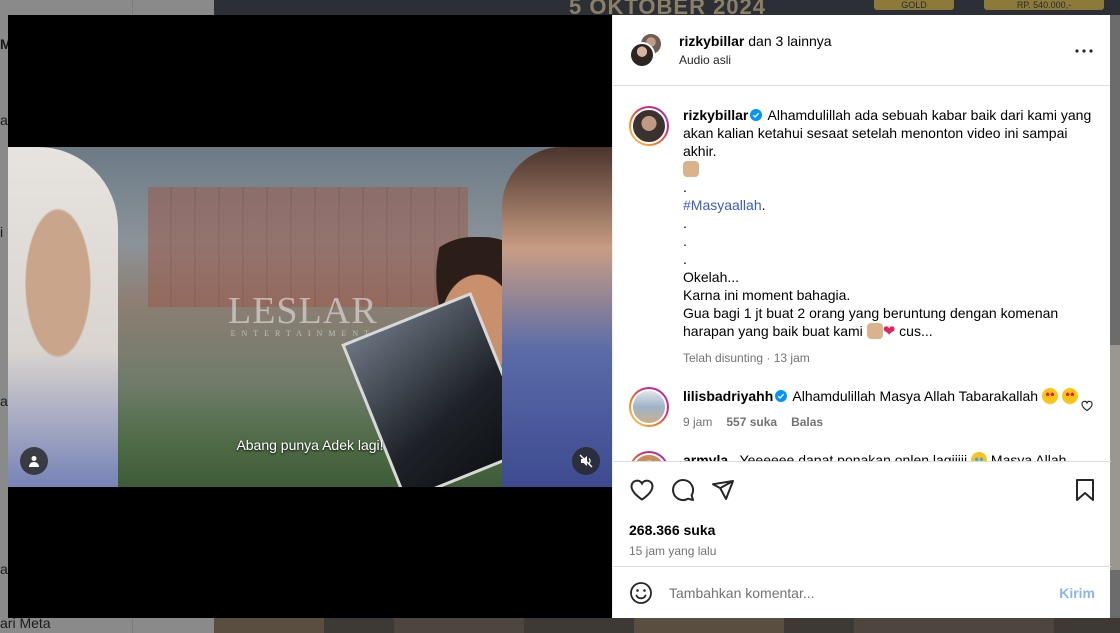 This screenshot has height=633, width=1120. What do you see at coordinates (746, 358) in the screenshot?
I see `caption-meta: Telah disunting · 13 jam` at bounding box center [746, 358].